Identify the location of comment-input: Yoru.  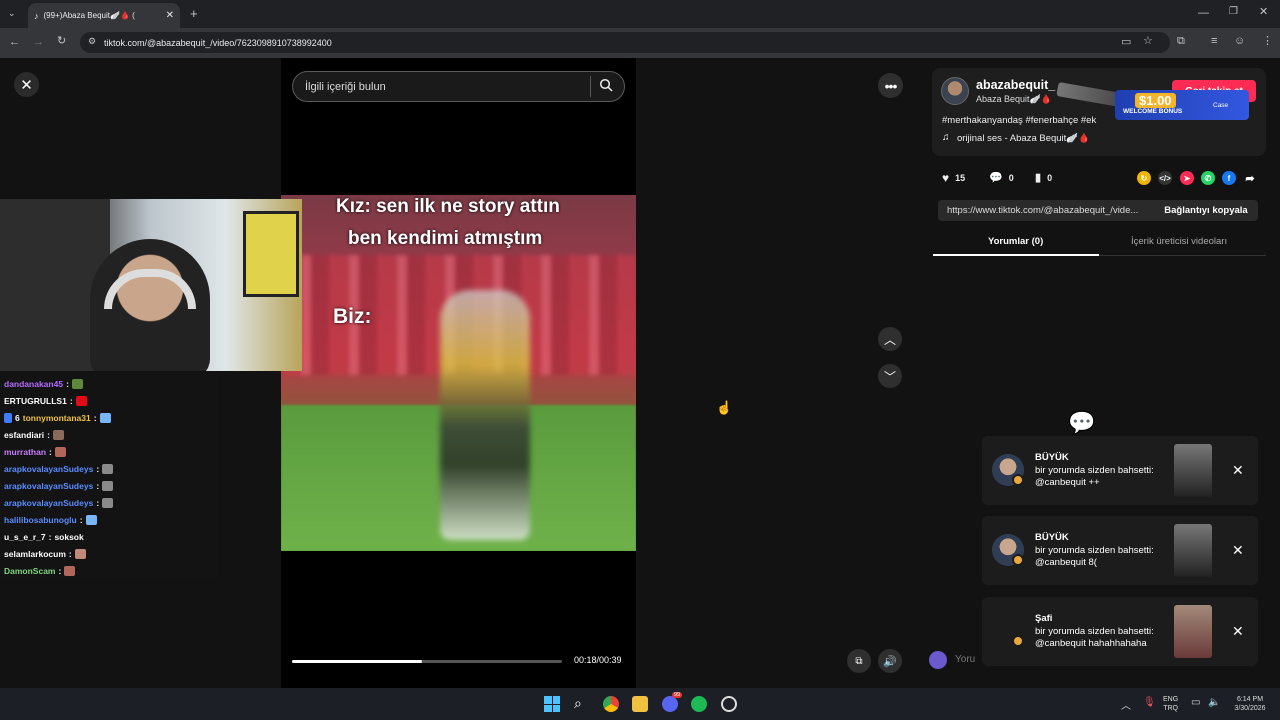
(975, 659).